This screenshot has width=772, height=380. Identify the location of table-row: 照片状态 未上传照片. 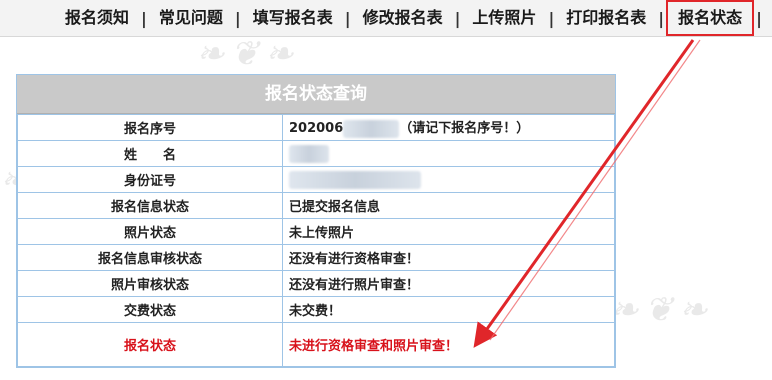
(316, 231).